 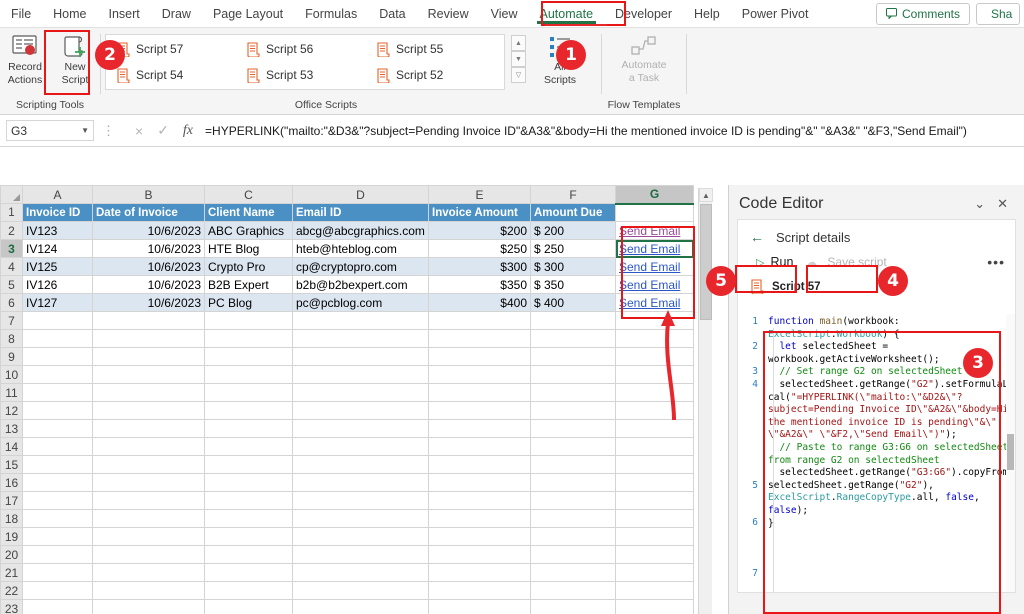 I want to click on tab-formulas: Formulas, so click(x=331, y=14).